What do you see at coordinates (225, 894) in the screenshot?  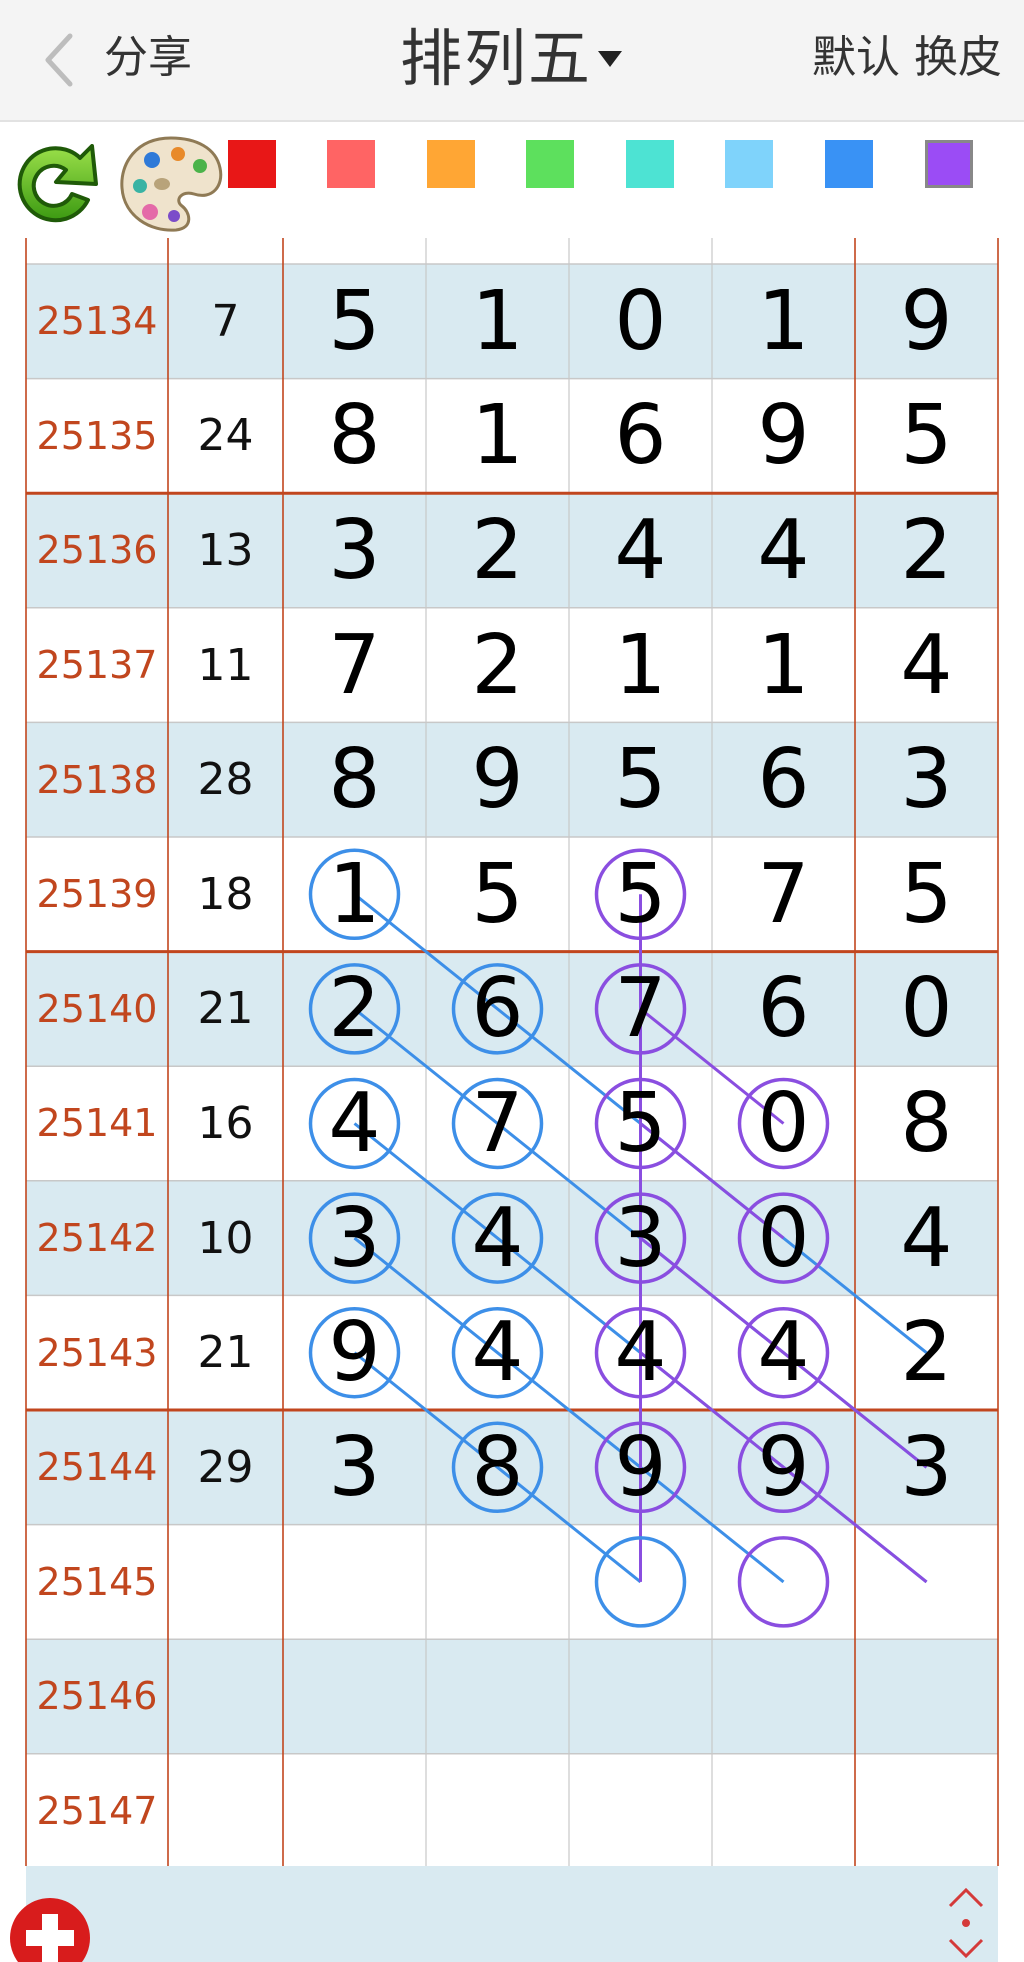 I see `sum-value: 18` at bounding box center [225, 894].